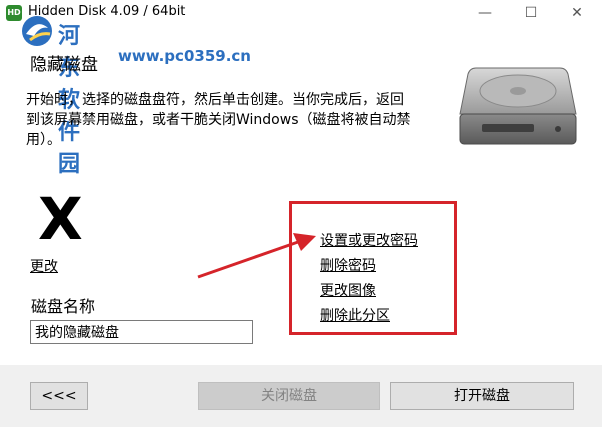  Describe the element at coordinates (301, 13) in the screenshot. I see `title-bar: HD Hidden Disk 4.09 / 64bit — ☐ ✕` at that location.